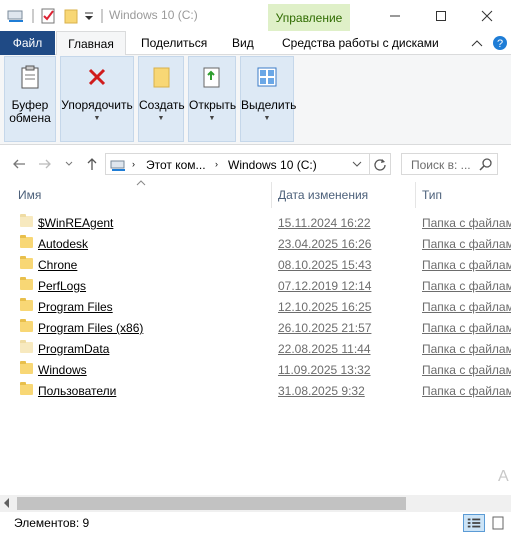  Describe the element at coordinates (174, 43) in the screenshot. I see `tab-share: Поделиться` at that location.